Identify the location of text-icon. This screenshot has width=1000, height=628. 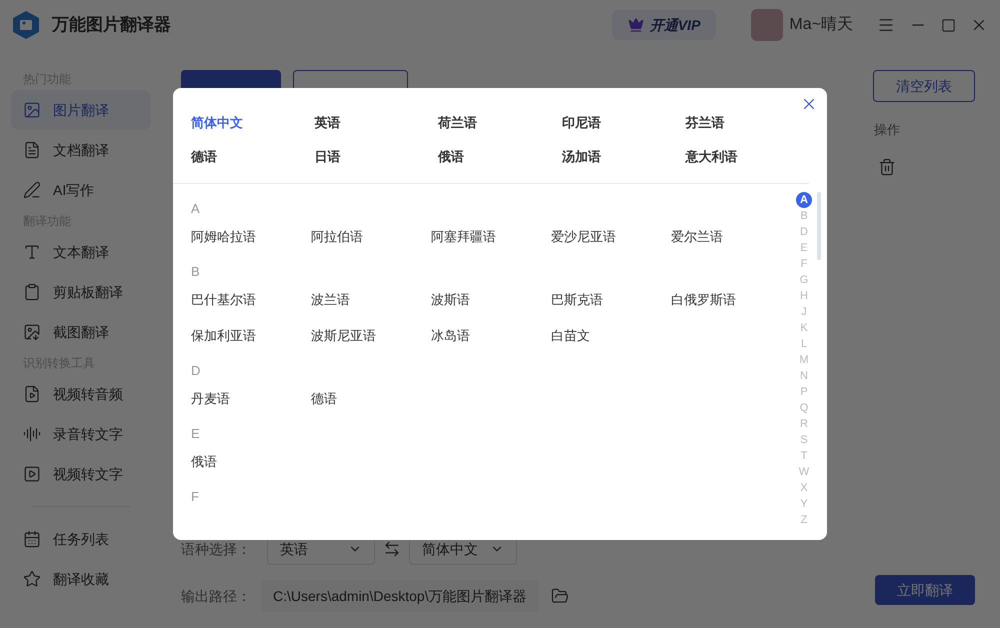
(32, 252).